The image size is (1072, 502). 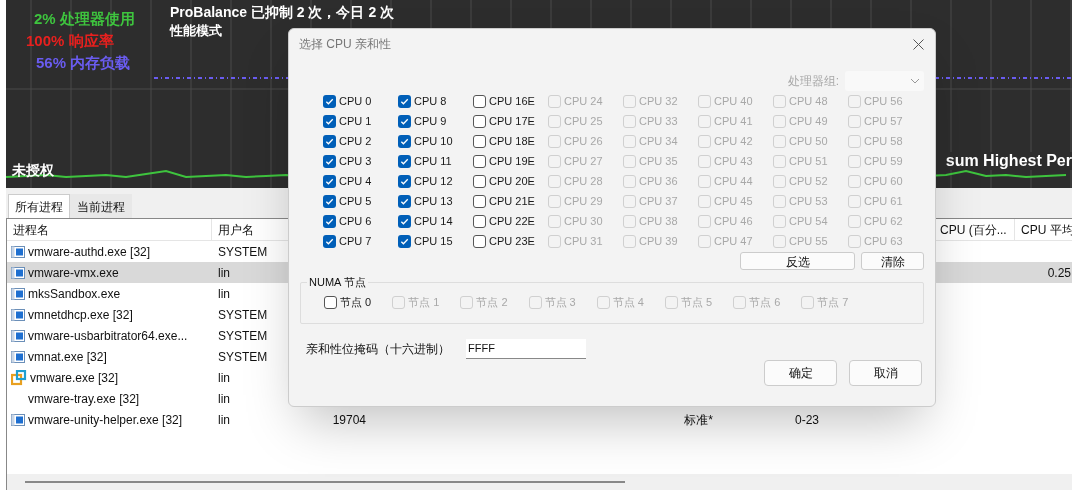 I want to click on license-text: 未授权, so click(x=33, y=170).